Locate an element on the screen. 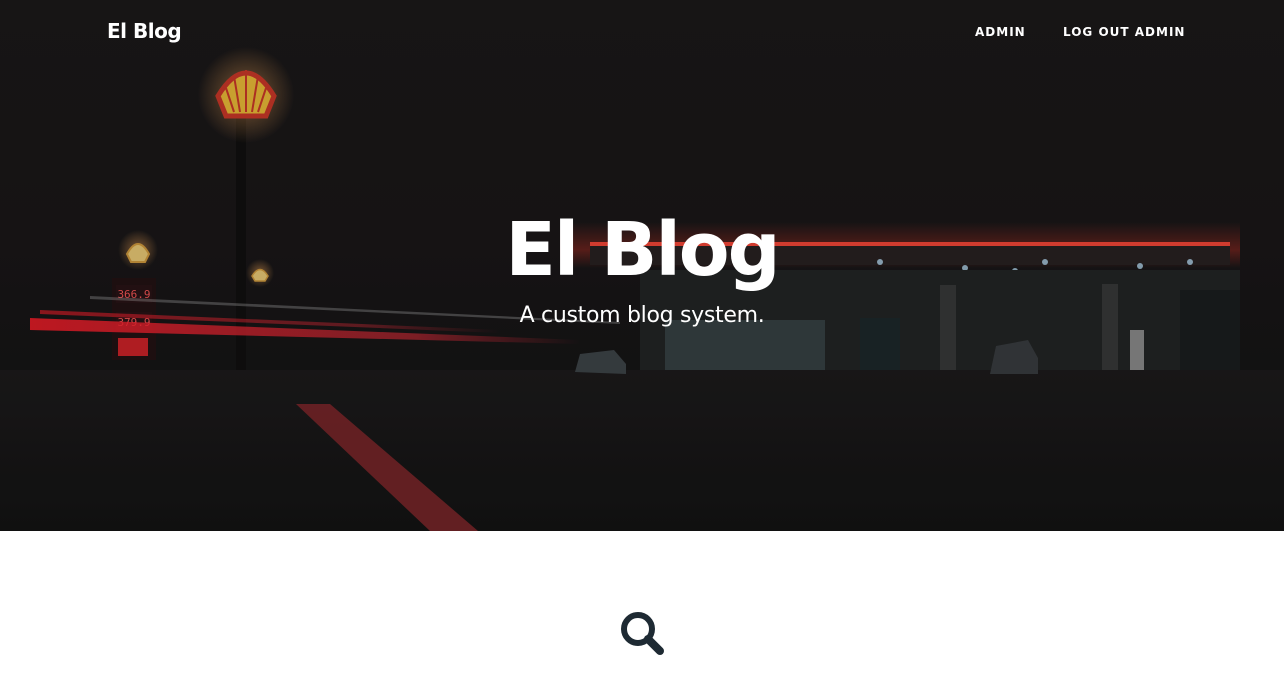  navbar: El Blog ADMIN LOG OUT ADMIN is located at coordinates (642, 33).